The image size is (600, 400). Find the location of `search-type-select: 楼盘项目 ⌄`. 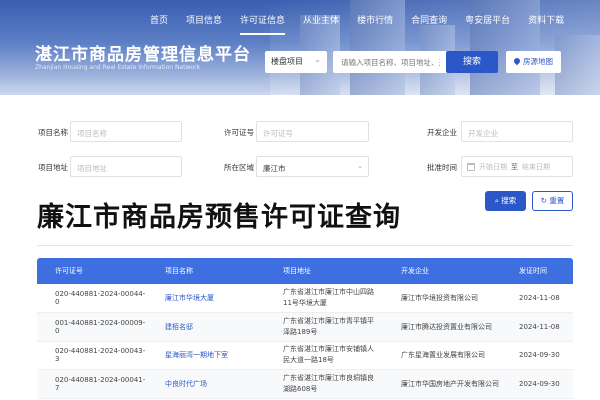

search-type-select: 楼盘项目 ⌄ is located at coordinates (296, 62).